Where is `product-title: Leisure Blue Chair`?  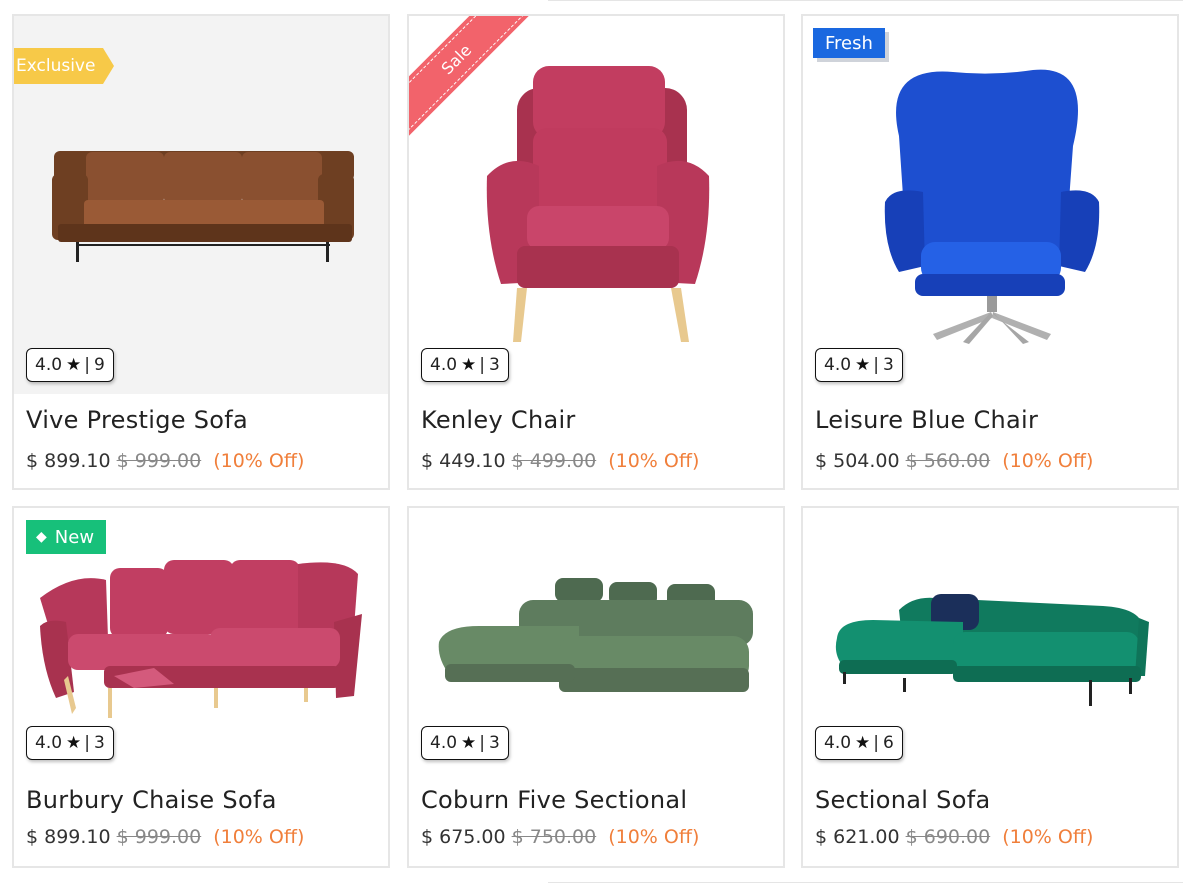 product-title: Leisure Blue Chair is located at coordinates (926, 420).